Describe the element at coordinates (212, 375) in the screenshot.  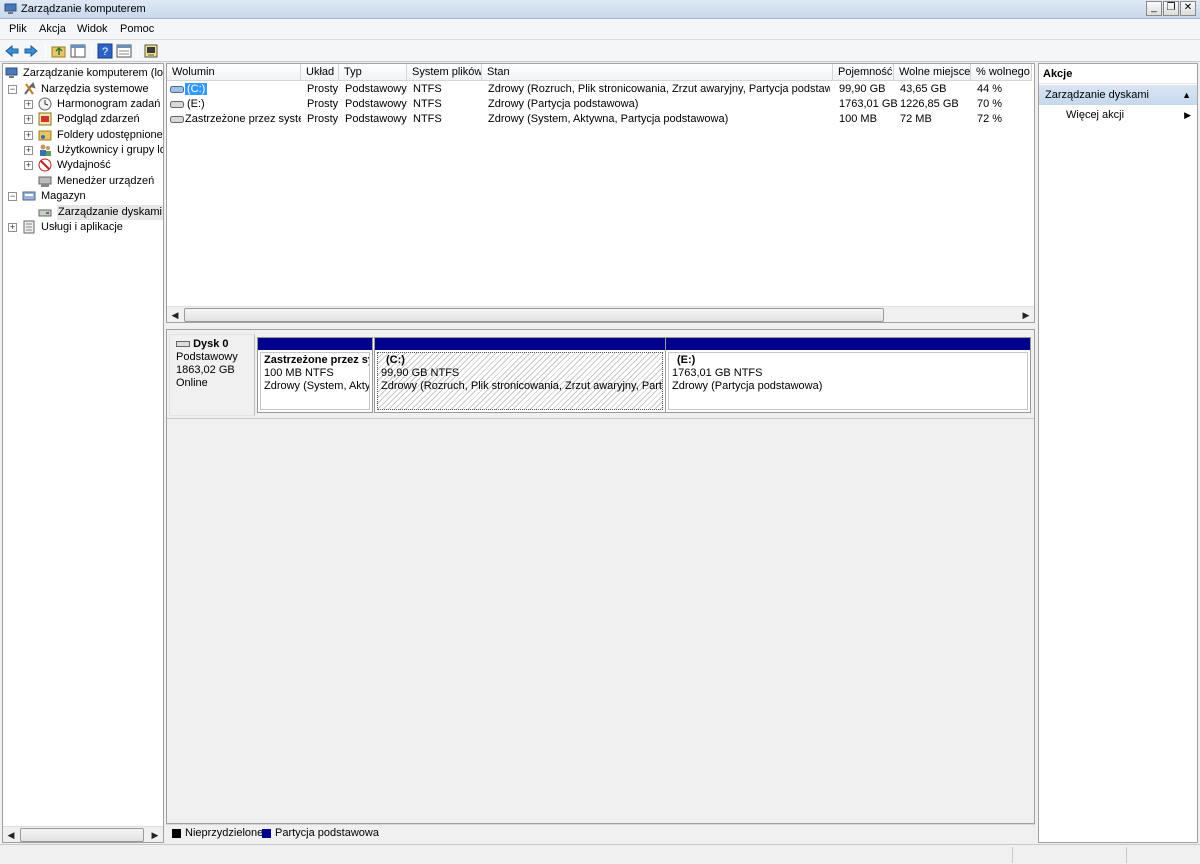
I see `disk-info-box: Dysk 0 Podstawowy 1863,02 GB Online` at that location.